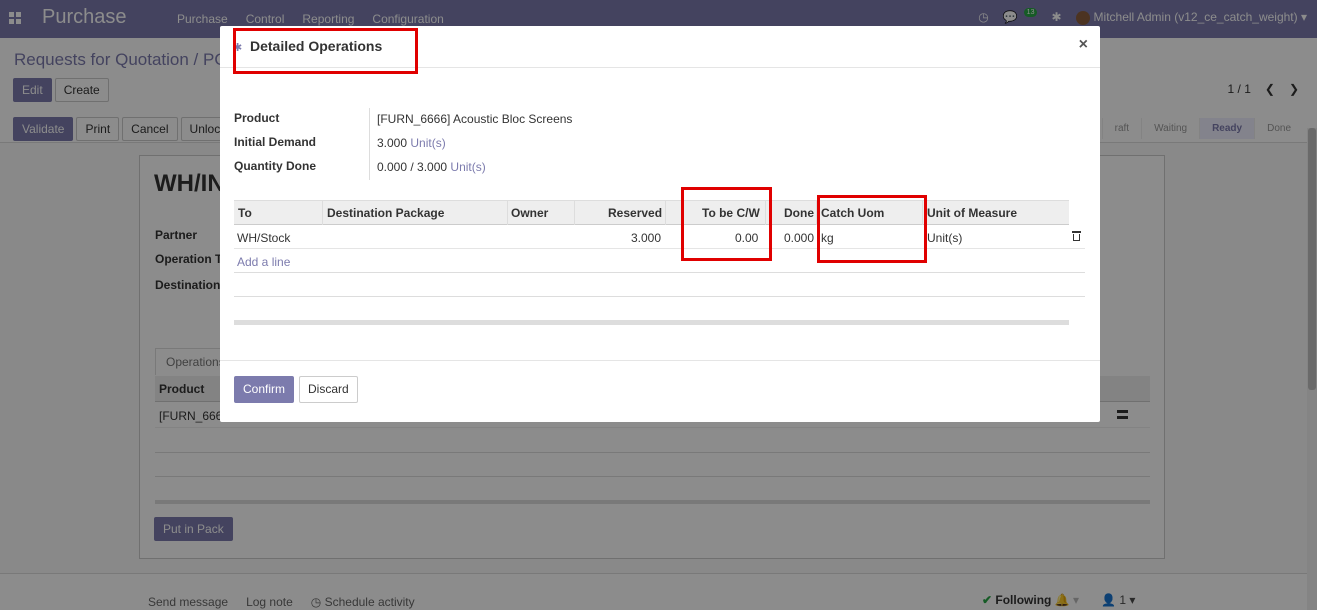  I want to click on quantity-done-label: Quantity Done, so click(275, 166).